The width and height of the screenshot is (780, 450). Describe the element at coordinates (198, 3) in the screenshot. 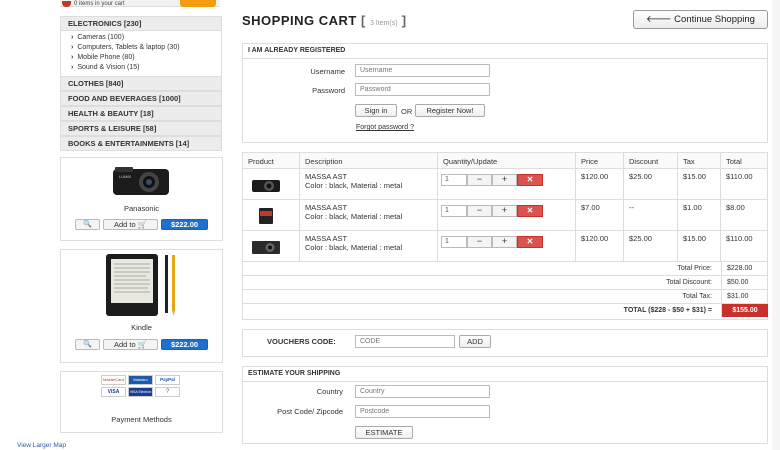

I see `checkout-button` at that location.